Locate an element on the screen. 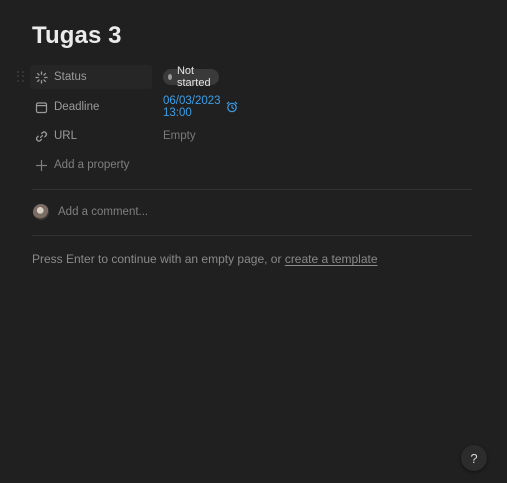  status-badge-label: Not started is located at coordinates (193, 77).